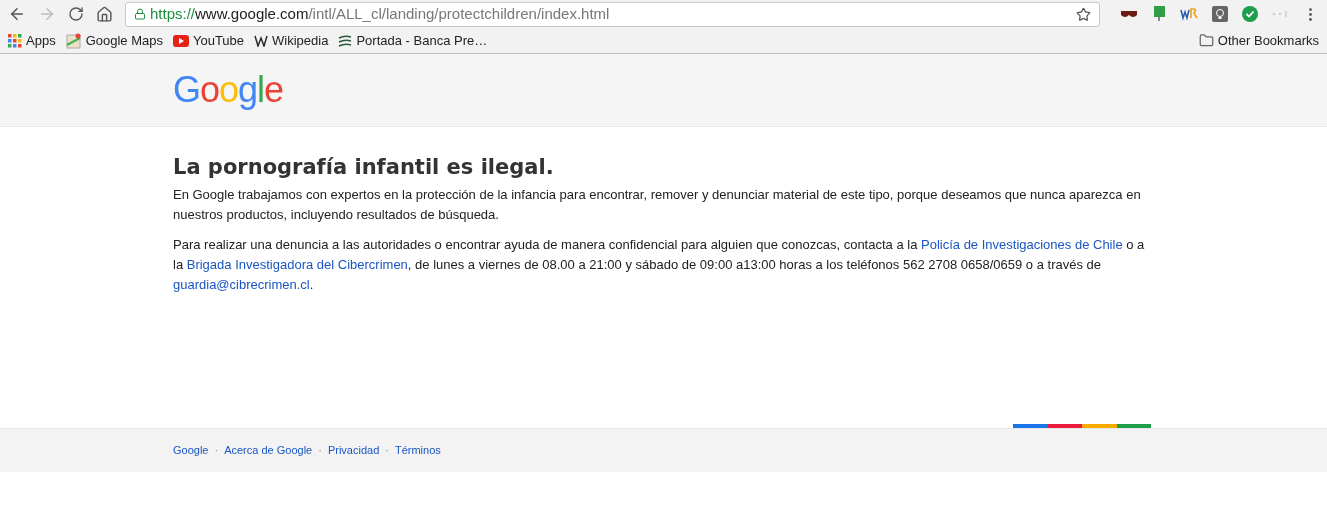 The image size is (1327, 521). Describe the element at coordinates (76, 14) in the screenshot. I see `reload-icon` at that location.